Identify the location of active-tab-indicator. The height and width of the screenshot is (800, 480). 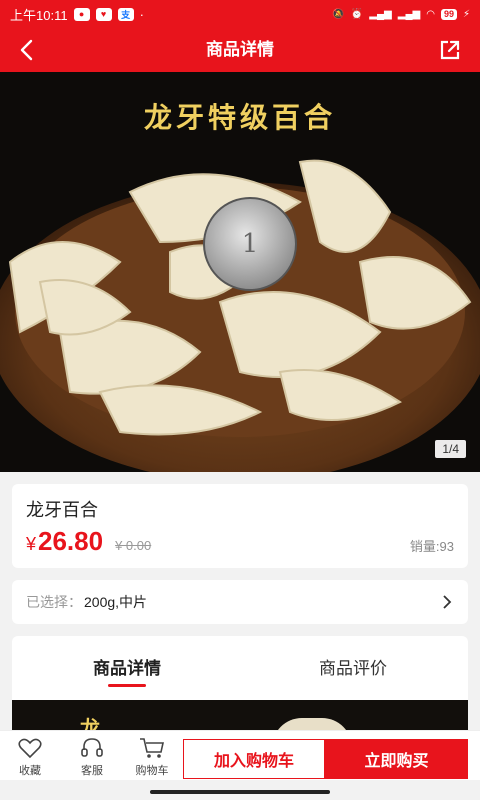
(127, 685).